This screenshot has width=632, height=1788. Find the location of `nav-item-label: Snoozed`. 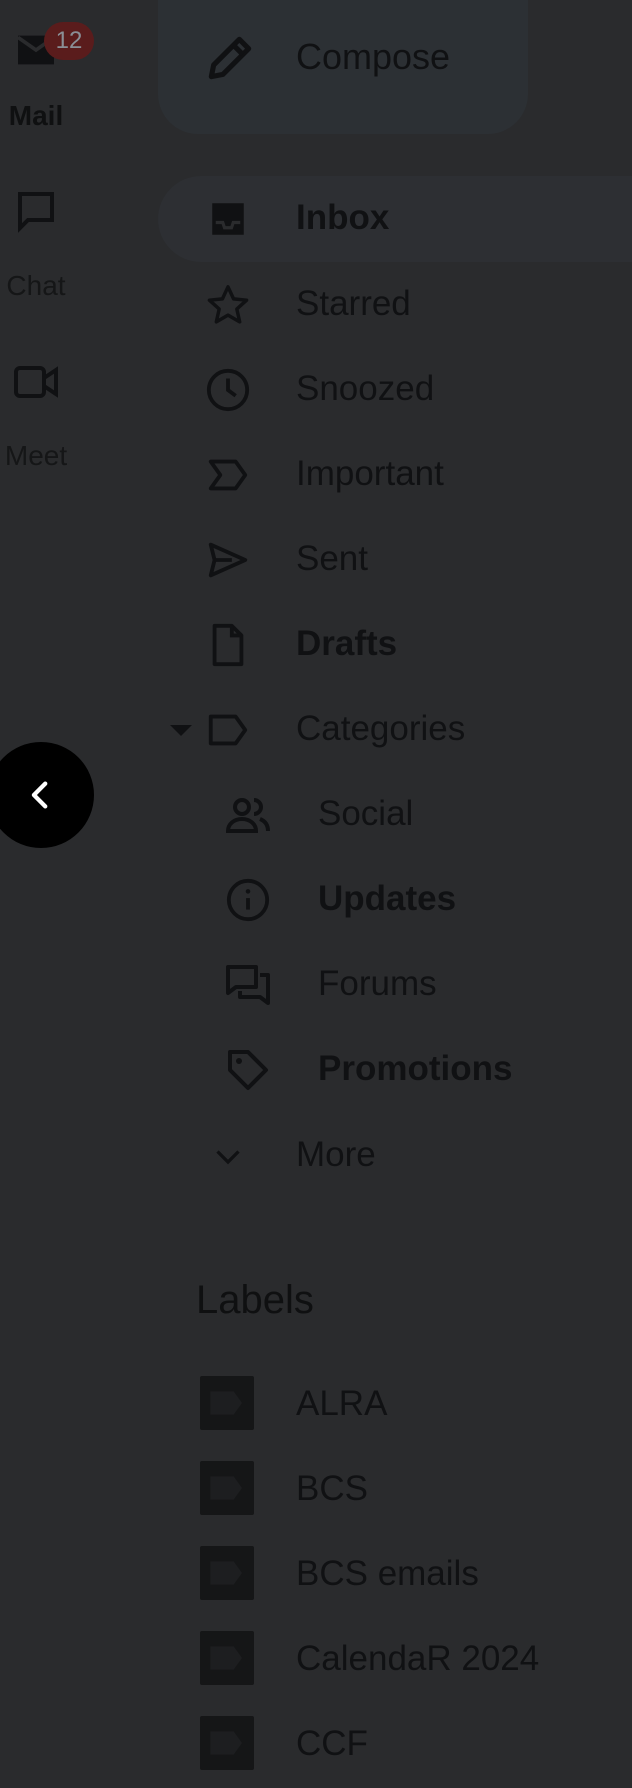

nav-item-label: Snoozed is located at coordinates (365, 388).